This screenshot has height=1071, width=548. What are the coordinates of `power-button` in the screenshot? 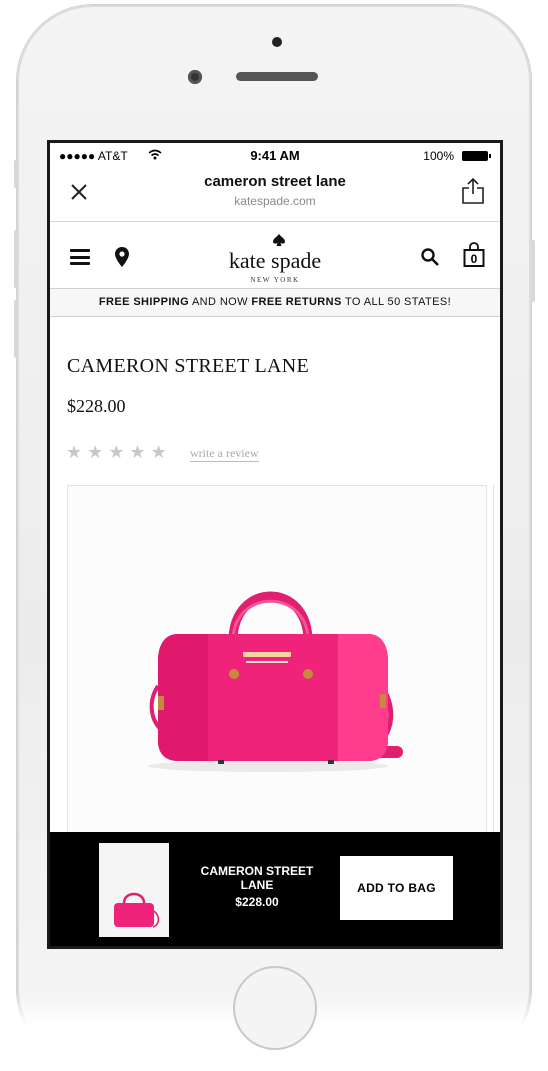 It's located at (533, 271).